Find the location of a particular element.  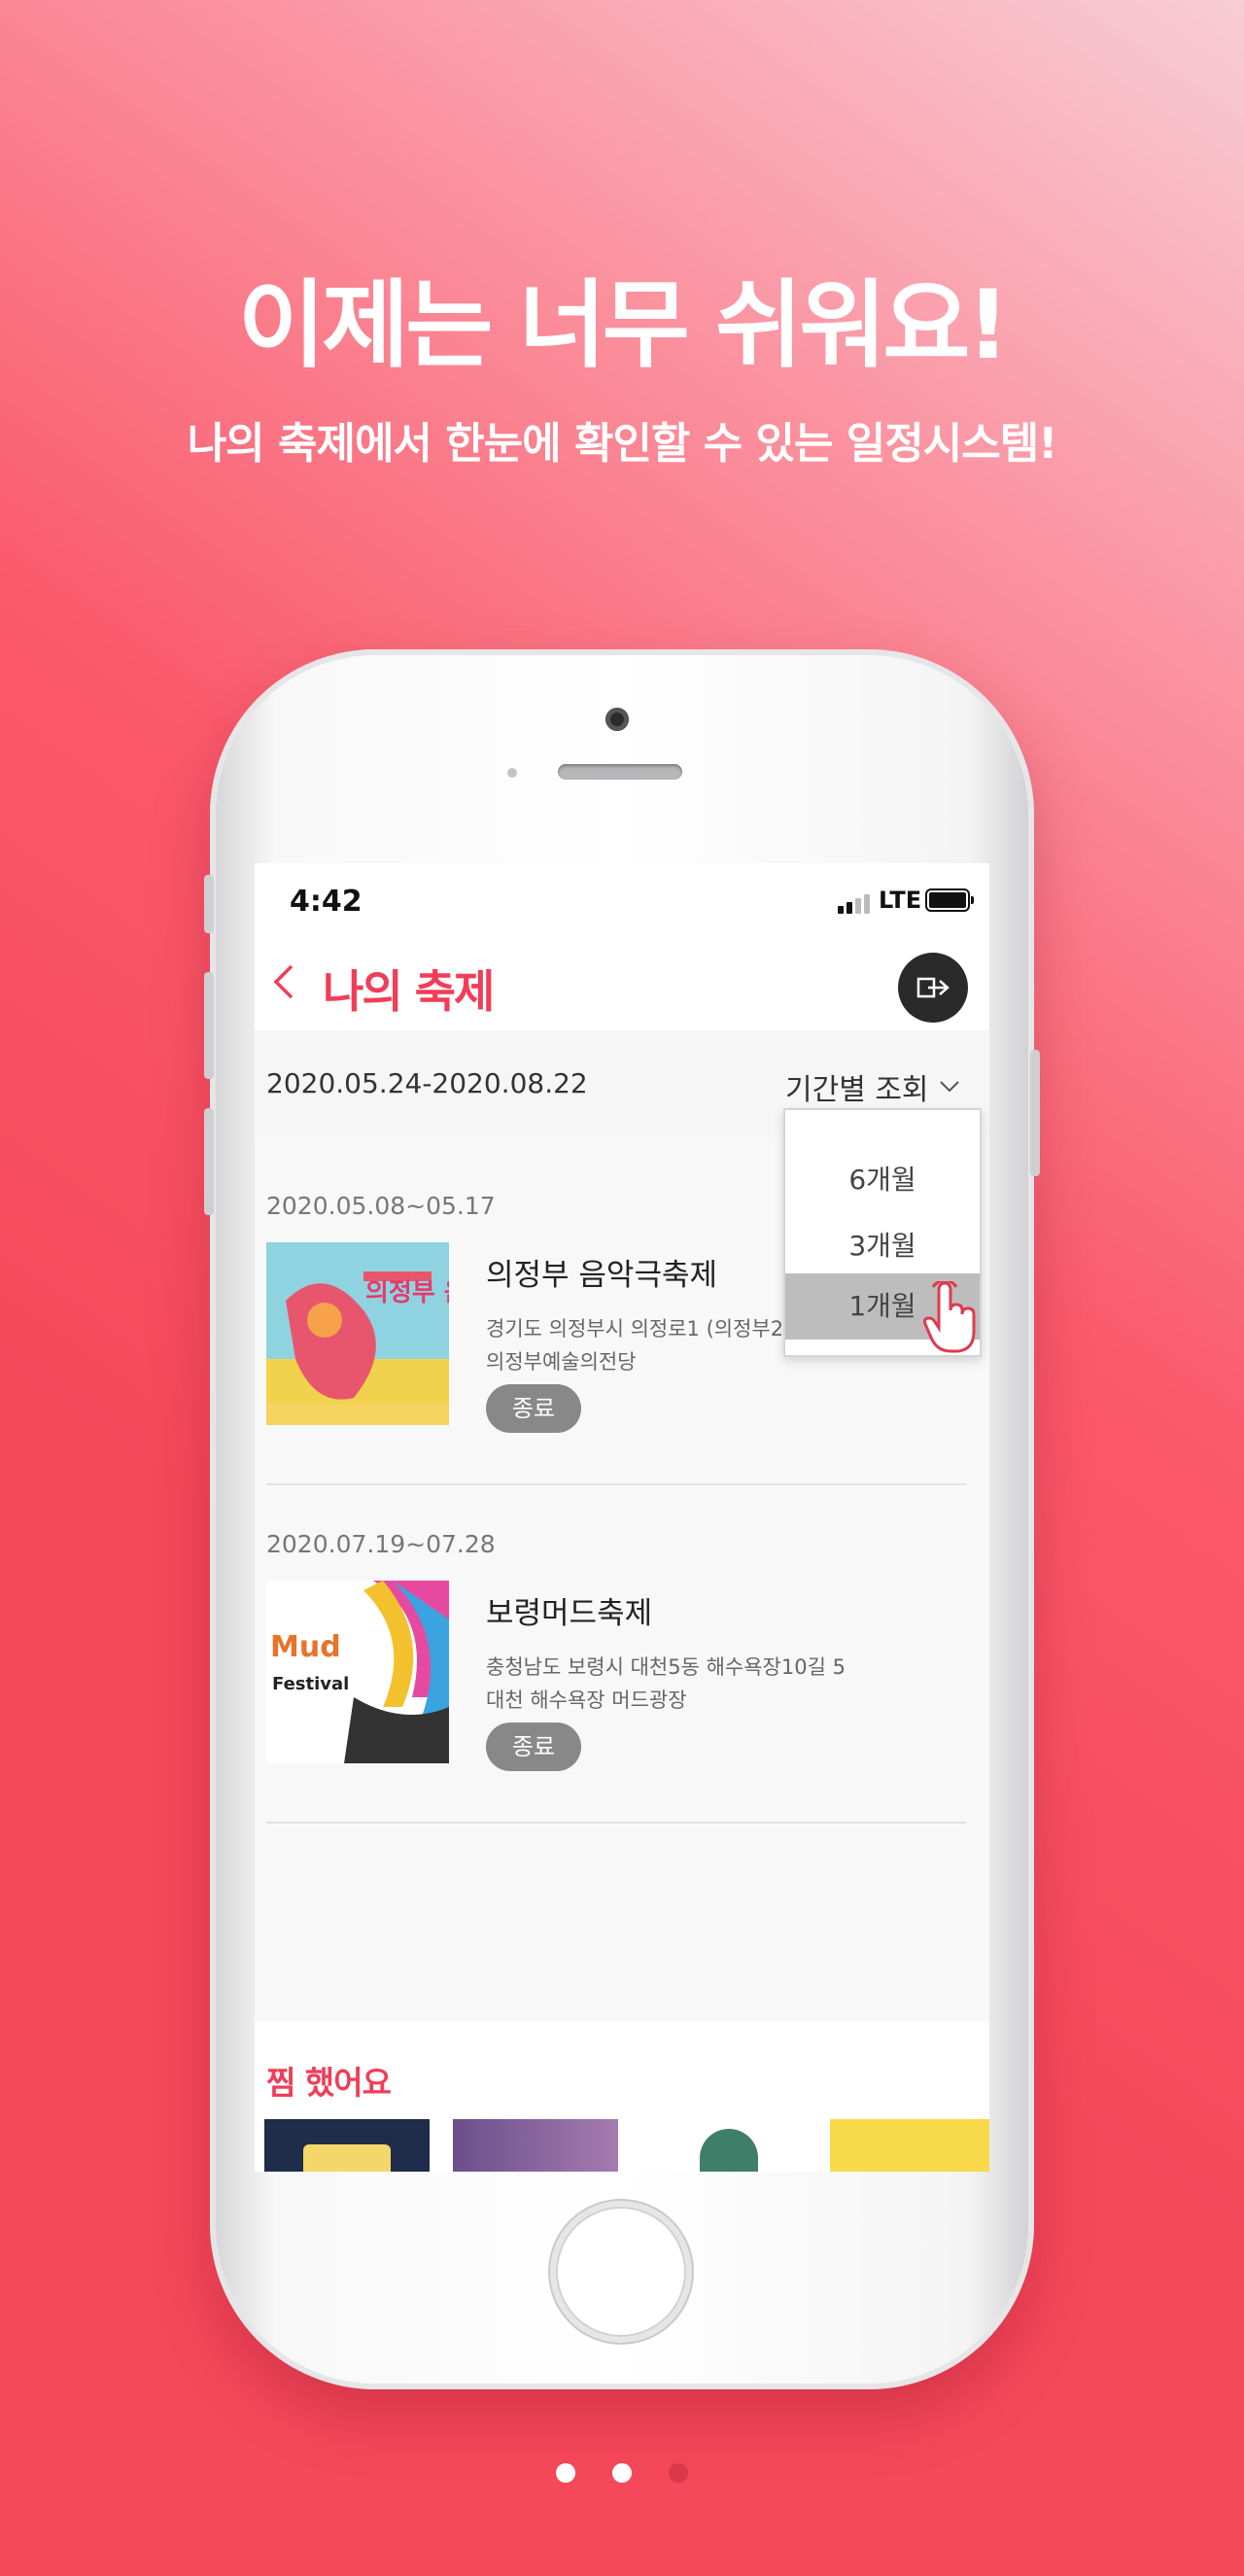

volume-up-button is located at coordinates (209, 1025).